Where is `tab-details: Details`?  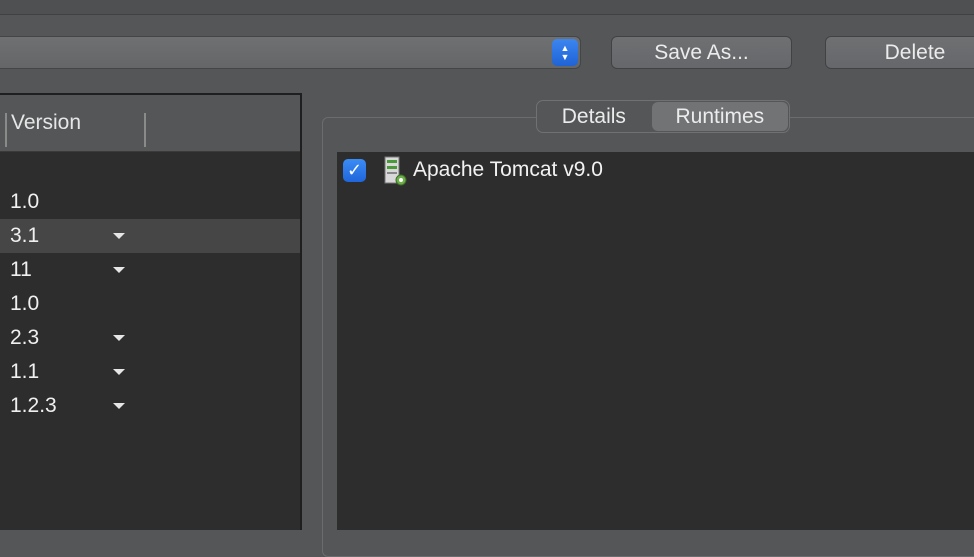 tab-details: Details is located at coordinates (594, 116).